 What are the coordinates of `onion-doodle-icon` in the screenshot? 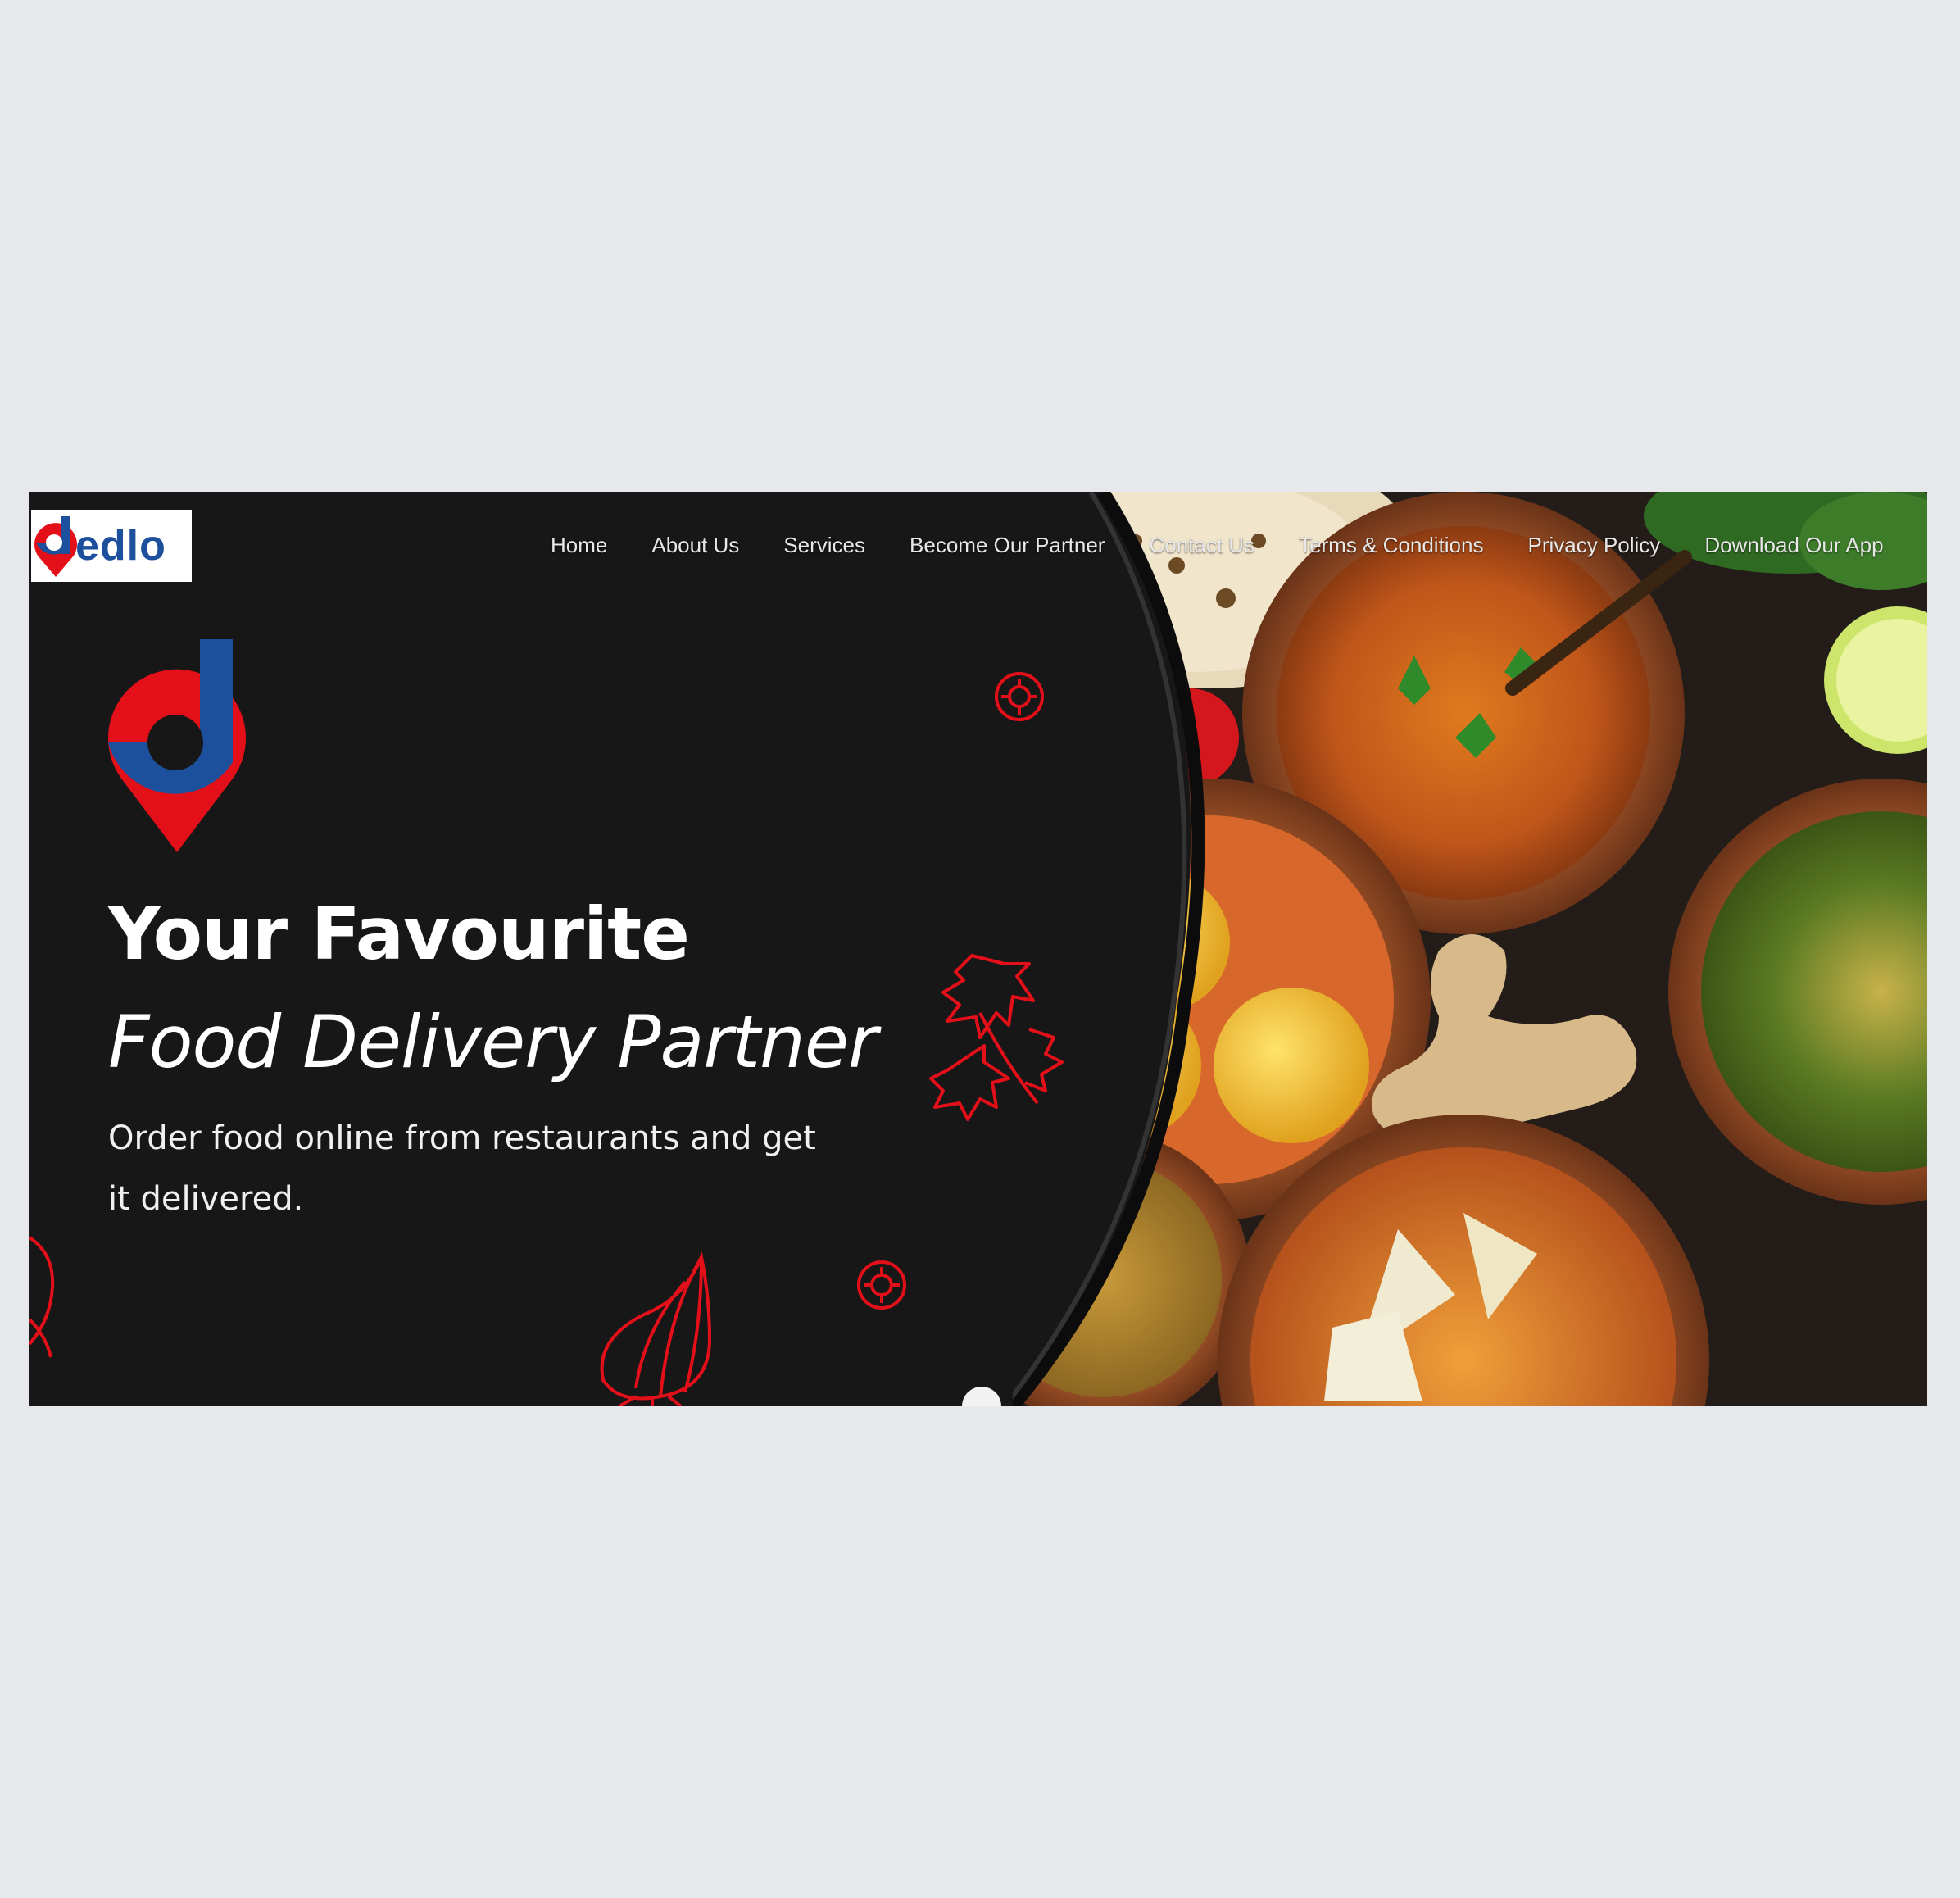 It's located at (656, 1328).